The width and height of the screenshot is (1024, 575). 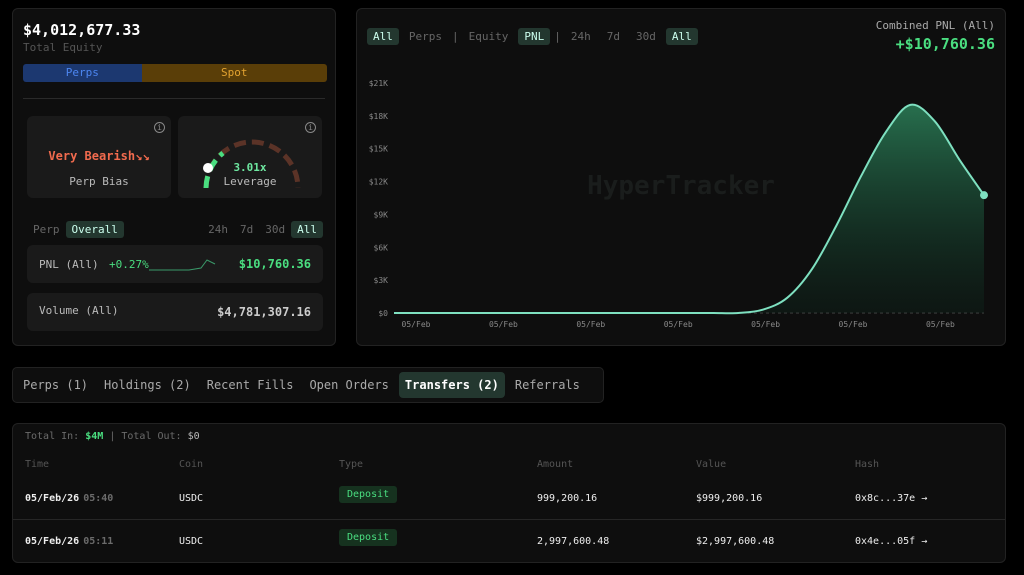 What do you see at coordinates (246, 229) in the screenshot?
I see `tf-7d: 7d` at bounding box center [246, 229].